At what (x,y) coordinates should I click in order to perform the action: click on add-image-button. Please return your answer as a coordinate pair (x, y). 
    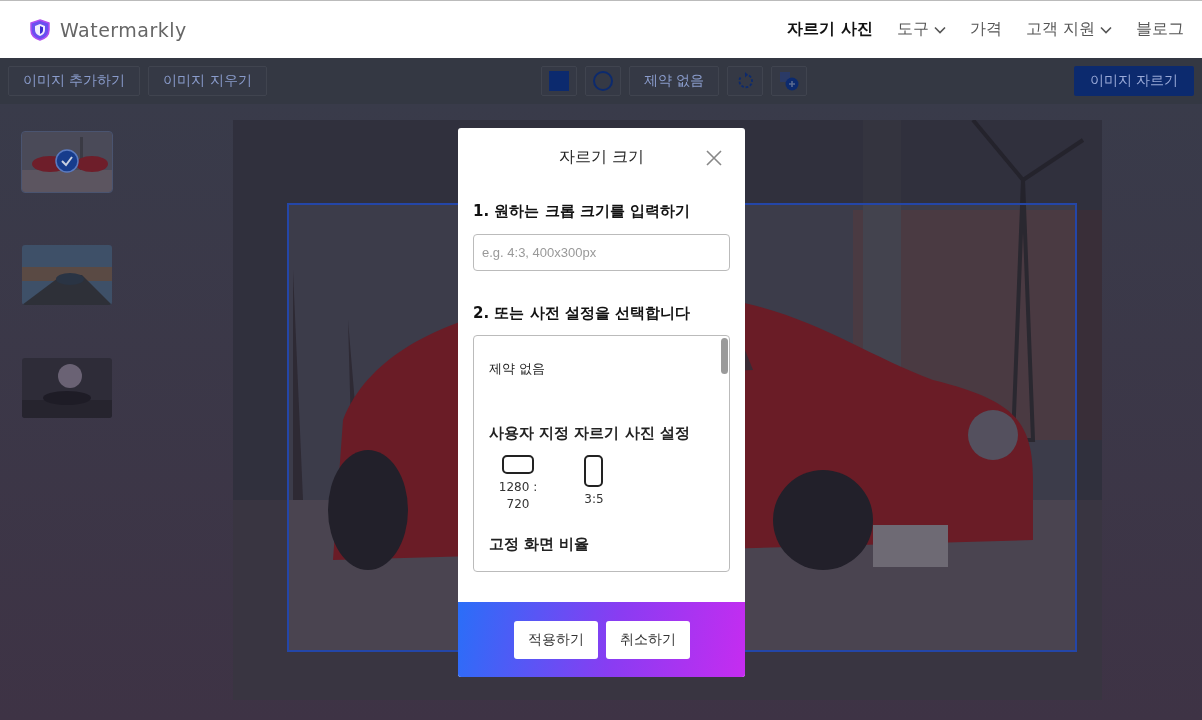
    Looking at the image, I should click on (789, 81).